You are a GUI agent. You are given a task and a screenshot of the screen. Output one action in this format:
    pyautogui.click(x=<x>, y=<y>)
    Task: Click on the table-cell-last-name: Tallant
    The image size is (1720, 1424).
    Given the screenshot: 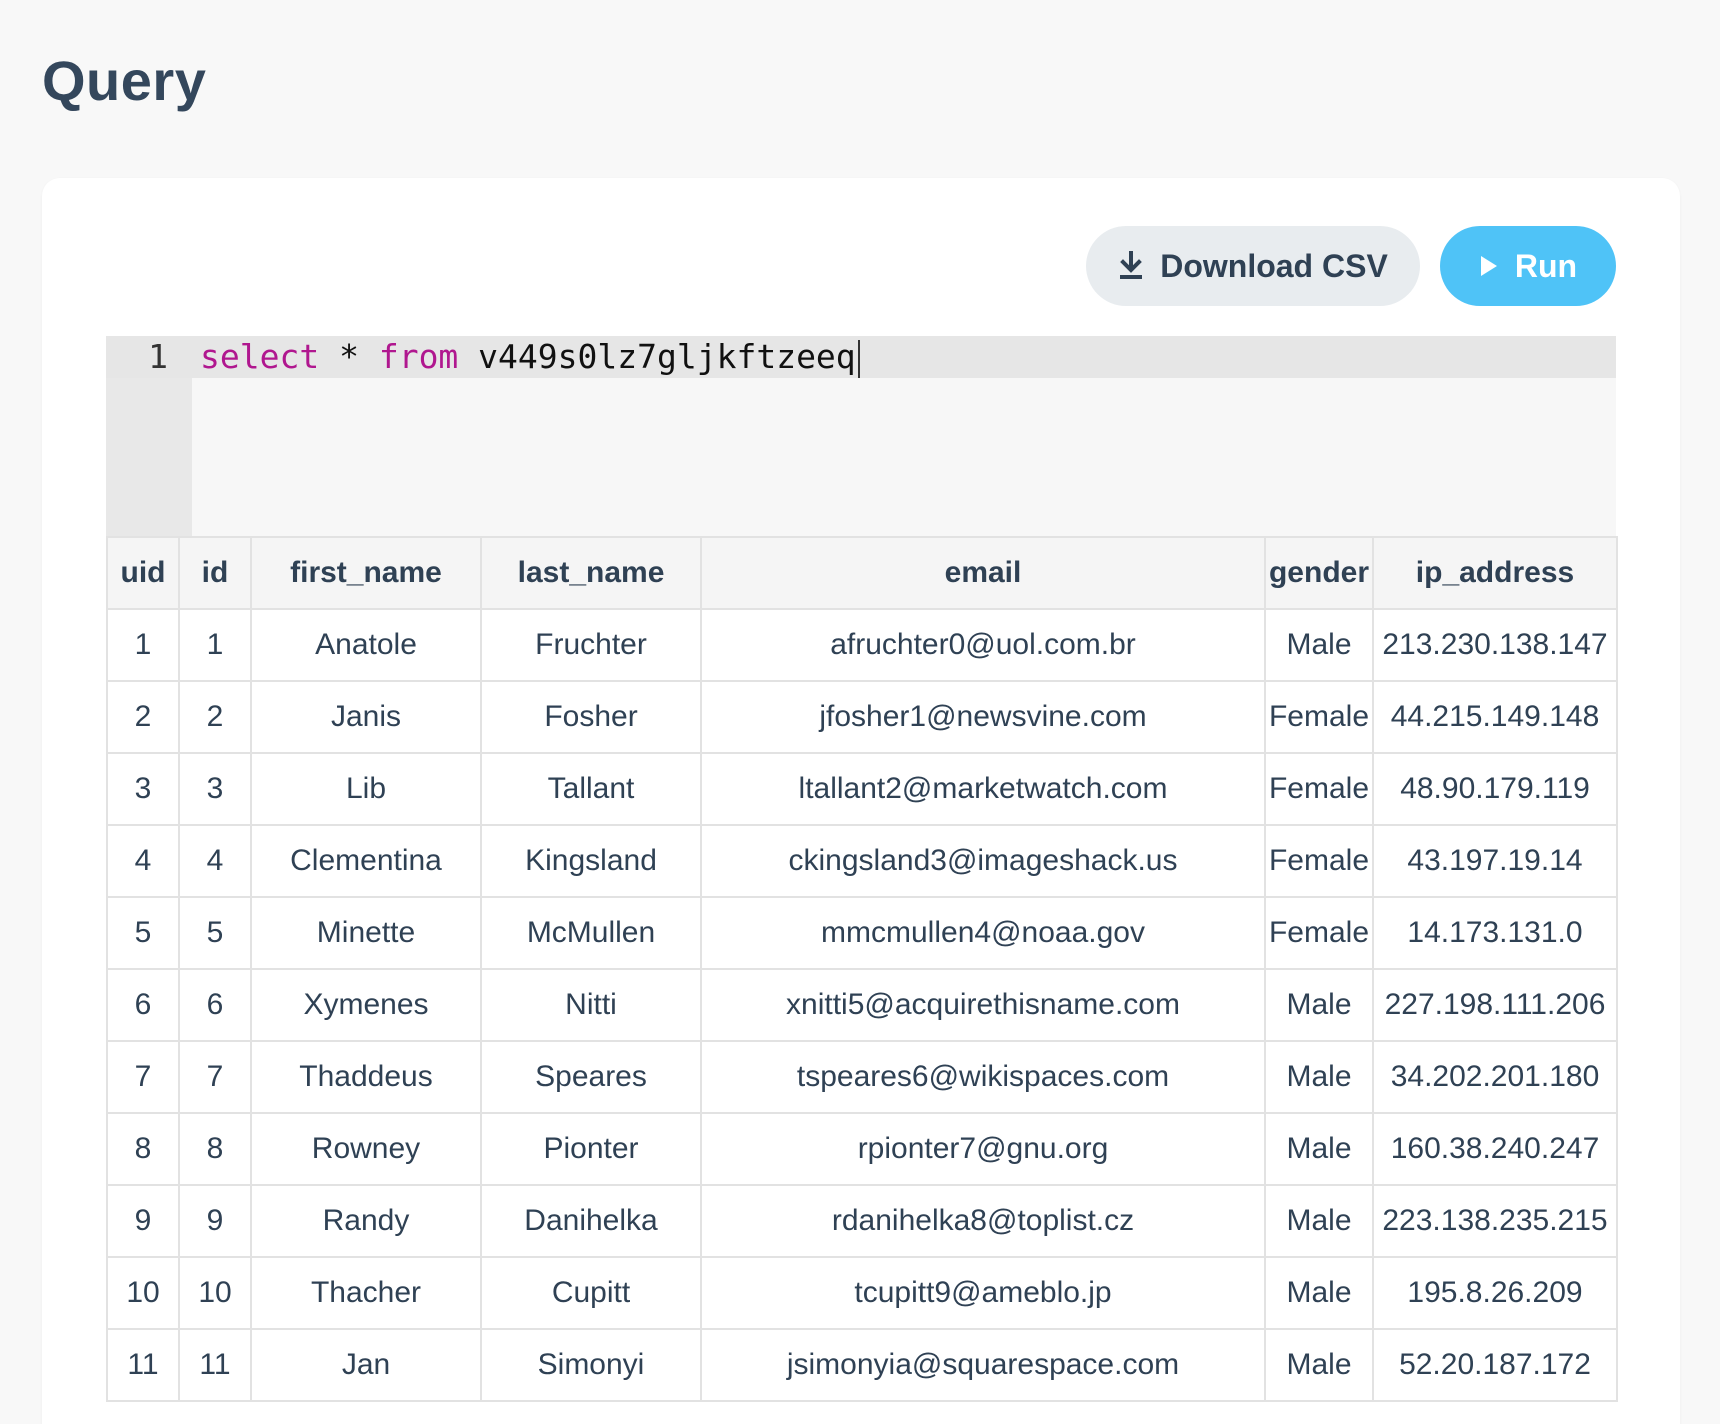 What is the action you would take?
    pyautogui.click(x=591, y=789)
    